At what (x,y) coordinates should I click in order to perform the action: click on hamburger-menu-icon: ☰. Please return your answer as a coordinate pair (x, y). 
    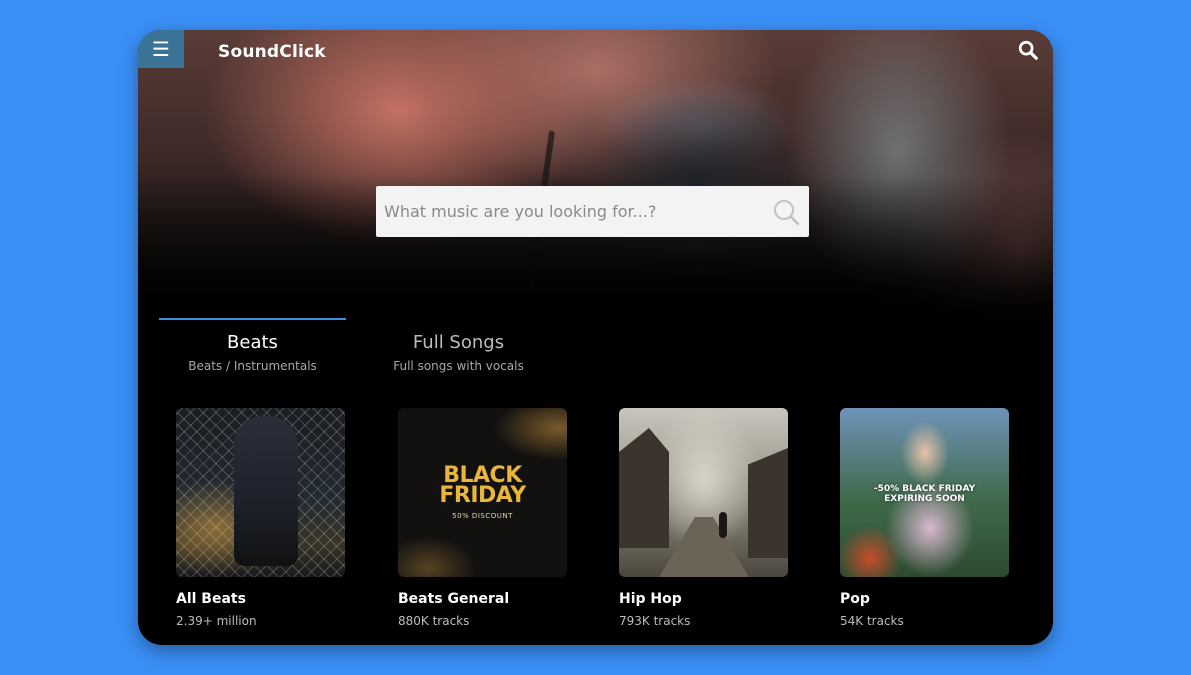
    Looking at the image, I should click on (161, 49).